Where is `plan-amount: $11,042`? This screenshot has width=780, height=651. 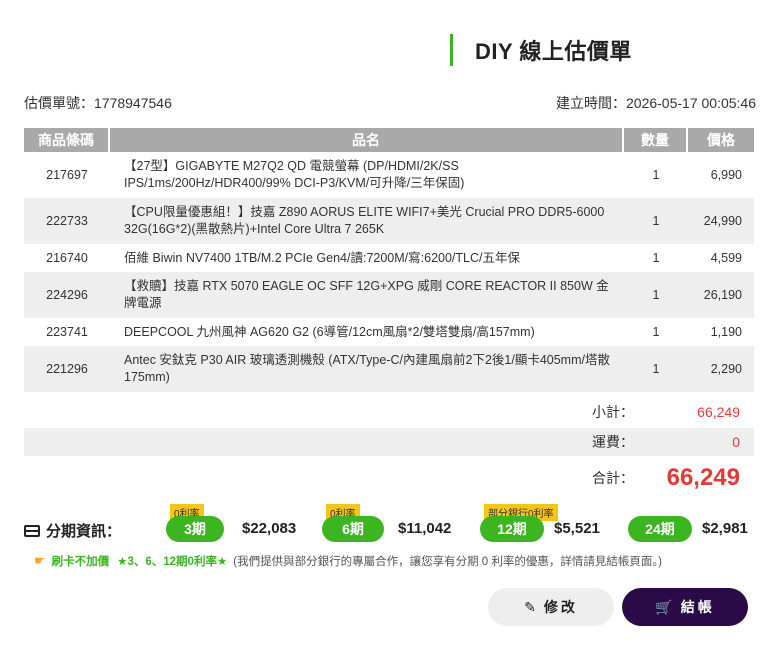
plan-amount: $11,042 is located at coordinates (425, 528).